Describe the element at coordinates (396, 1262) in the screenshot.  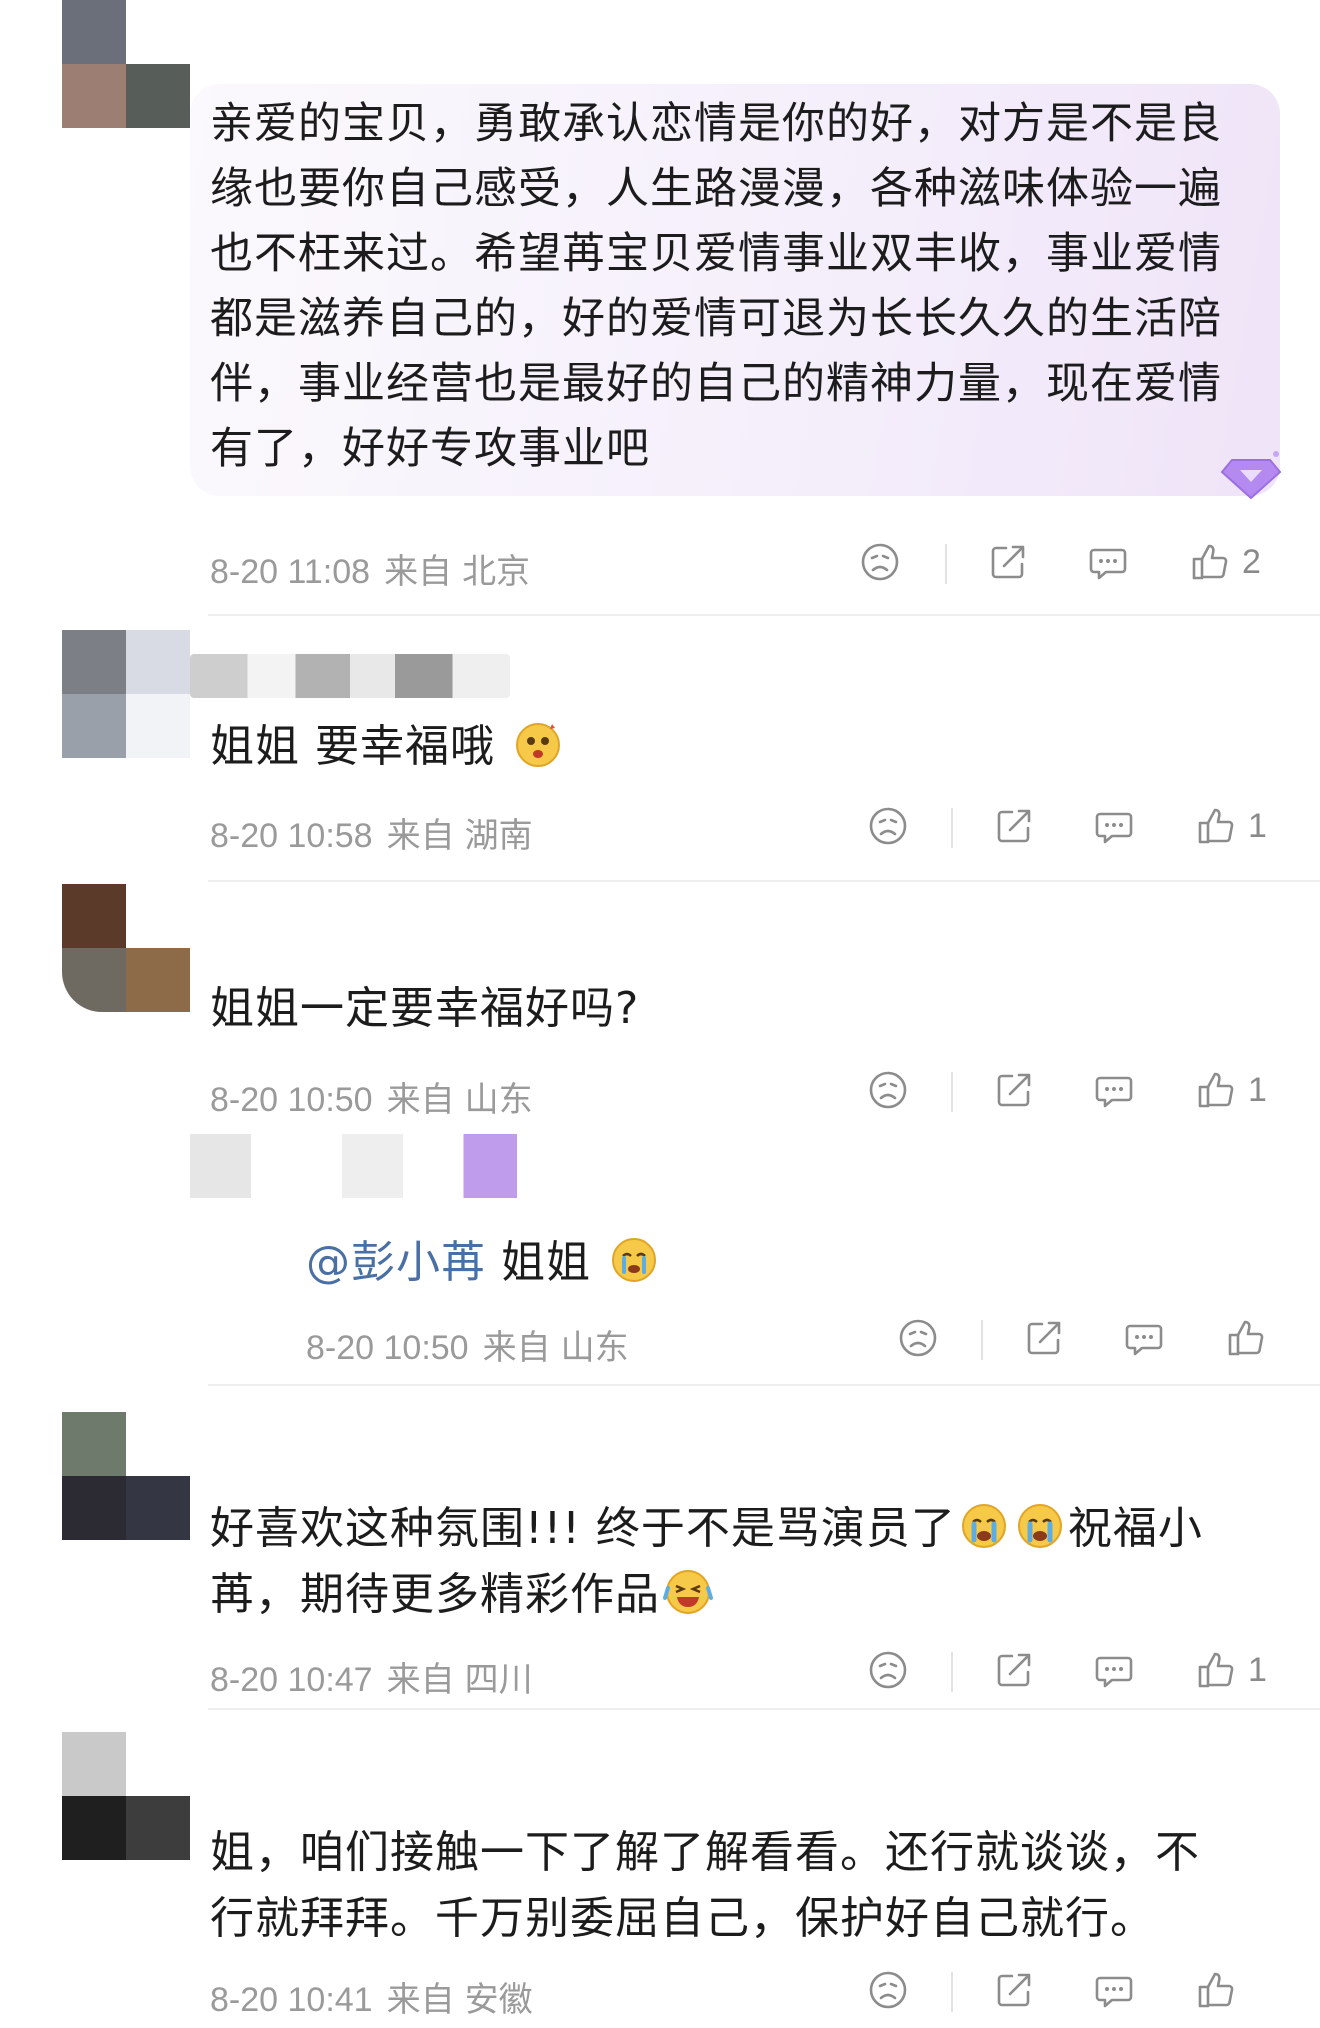
I see `mention-link: @彭小苒` at that location.